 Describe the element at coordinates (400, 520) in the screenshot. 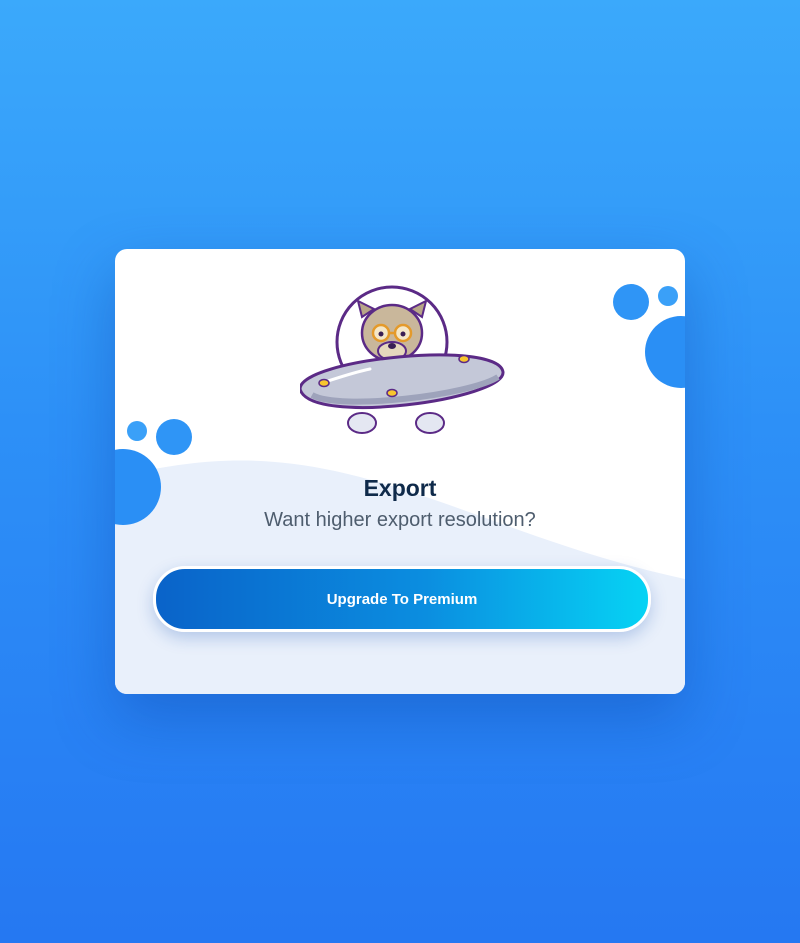

I see `dialog-subtitle: Want higher export resolution?` at that location.